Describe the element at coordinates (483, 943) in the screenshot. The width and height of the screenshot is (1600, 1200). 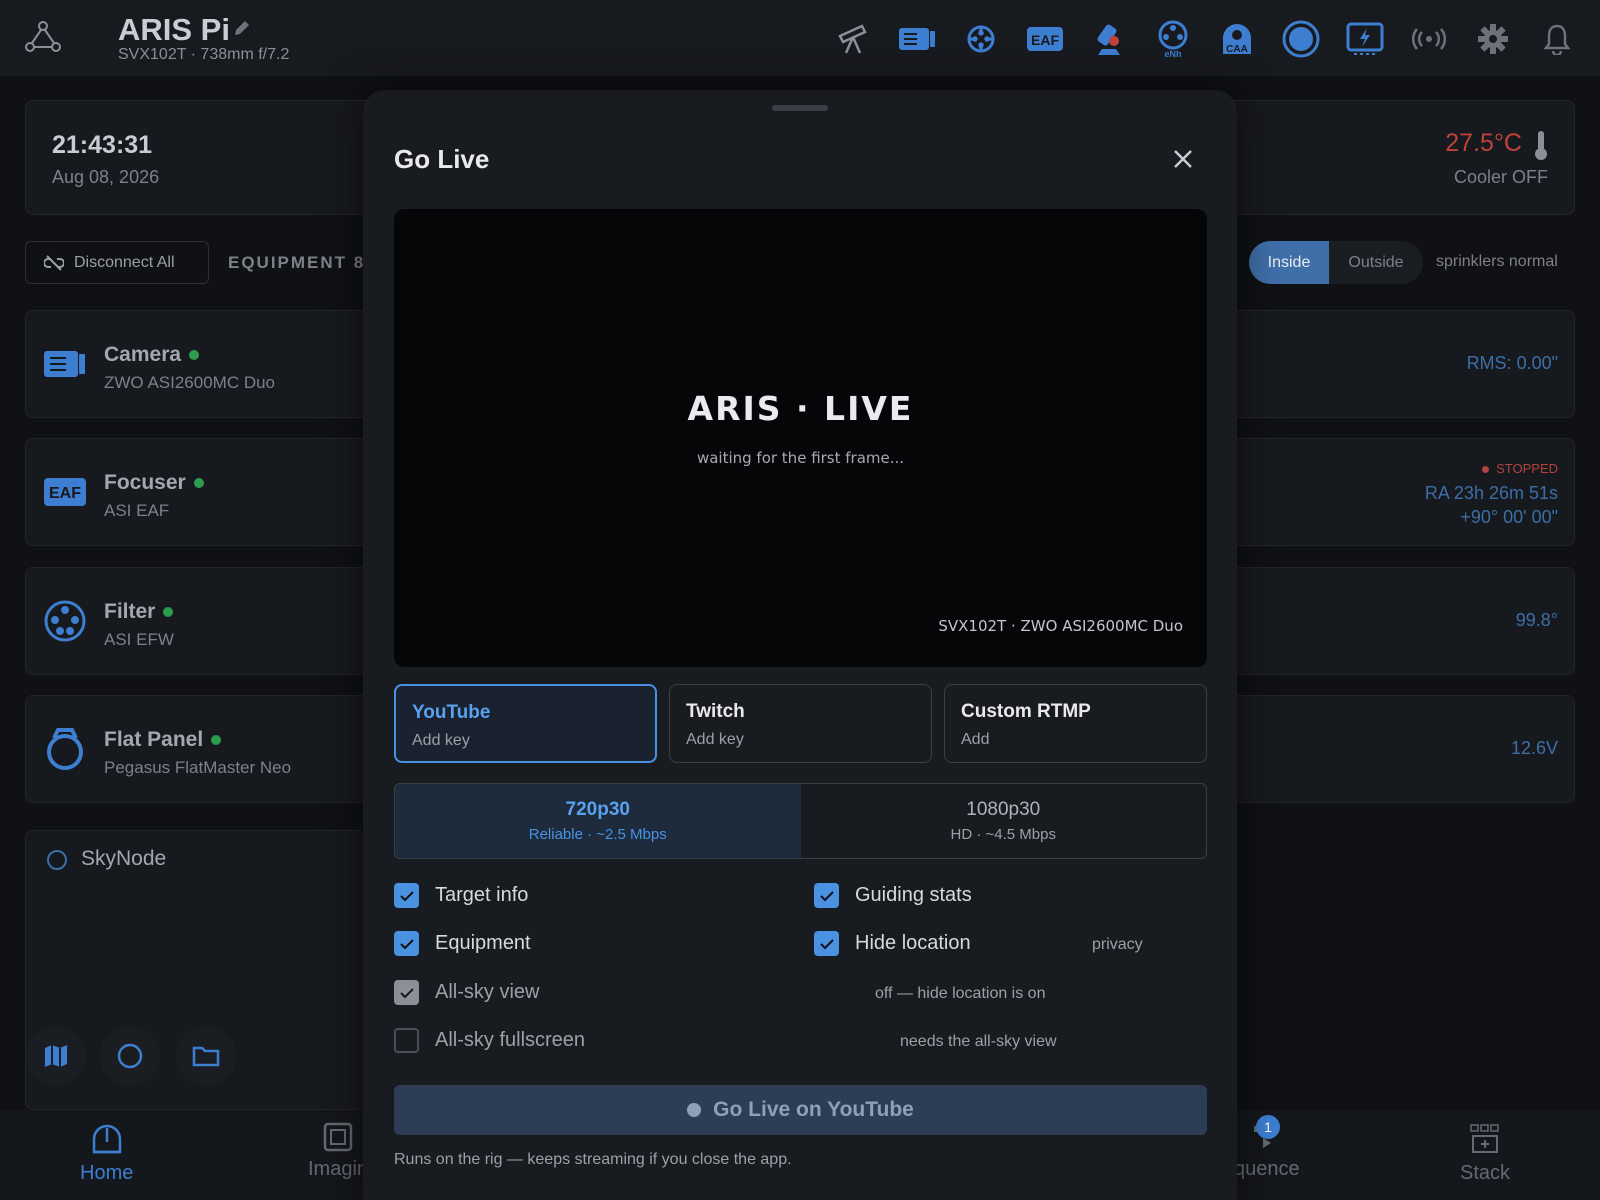
I see `option-label: Equipment` at that location.